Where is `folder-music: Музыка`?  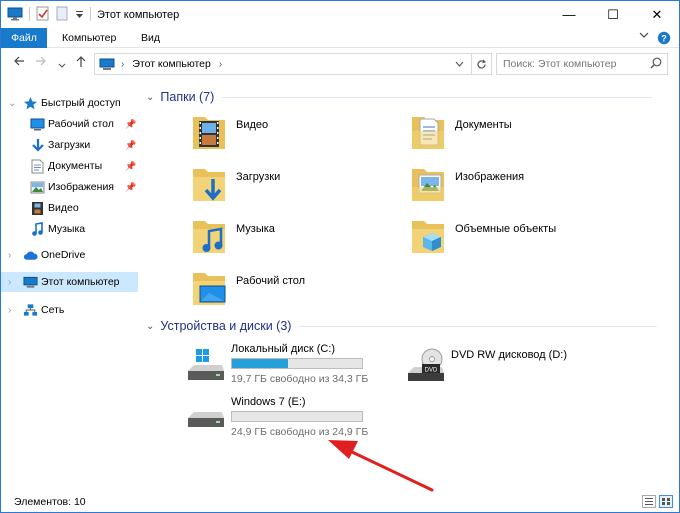
folder-music: Музыка is located at coordinates (296, 240).